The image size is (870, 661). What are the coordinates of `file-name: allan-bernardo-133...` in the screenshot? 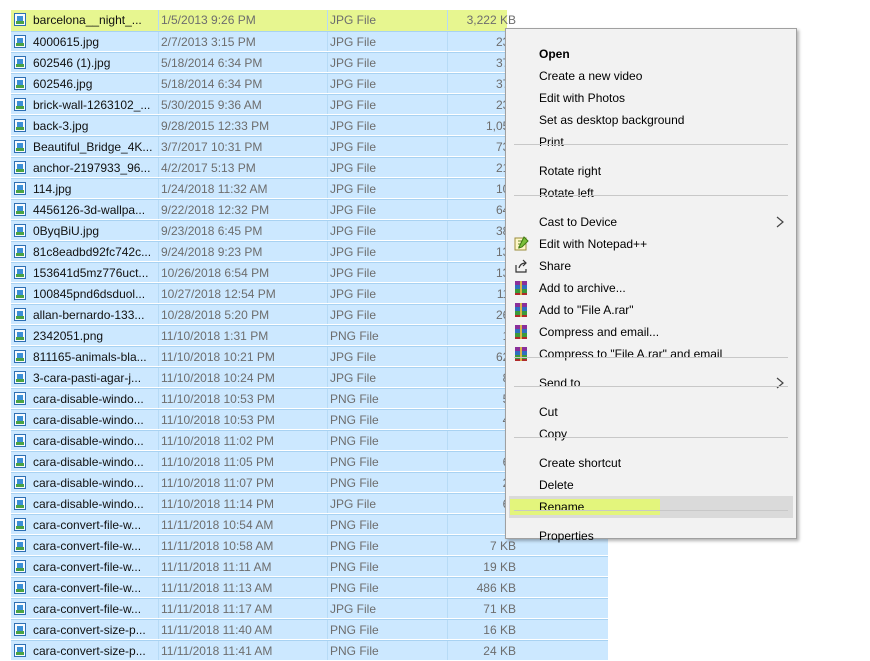 It's located at (89, 315).